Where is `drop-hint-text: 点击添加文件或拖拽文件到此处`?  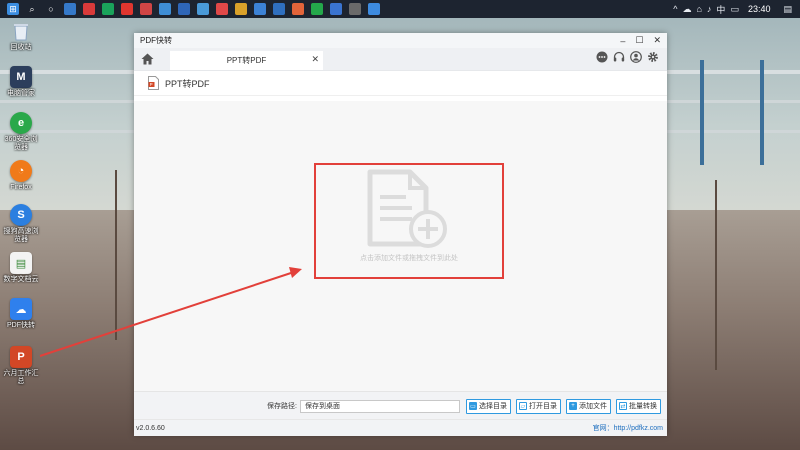
drop-hint-text: 点击添加文件或拖拽文件到此处 is located at coordinates (409, 258).